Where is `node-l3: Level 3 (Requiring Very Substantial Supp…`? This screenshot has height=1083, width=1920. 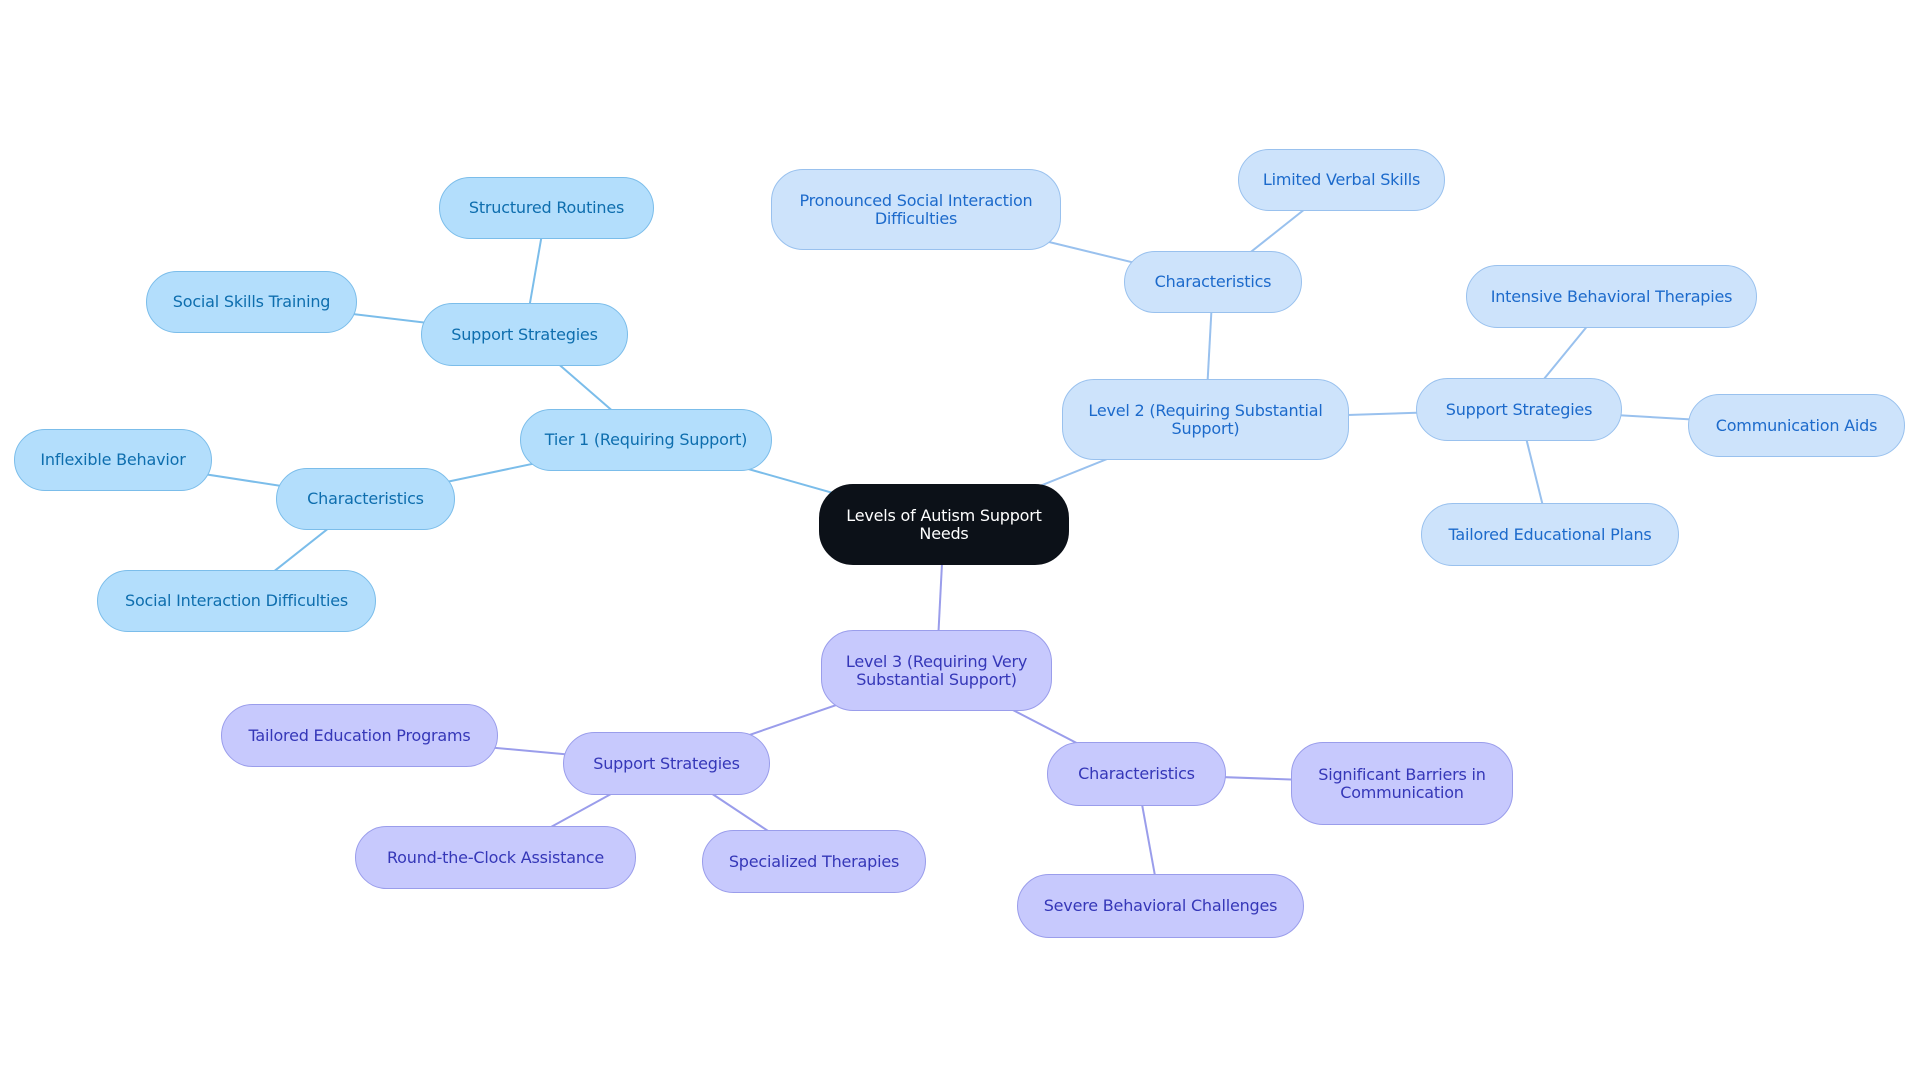
node-l3: Level 3 (Requiring Very Substantial Supp… is located at coordinates (936, 670).